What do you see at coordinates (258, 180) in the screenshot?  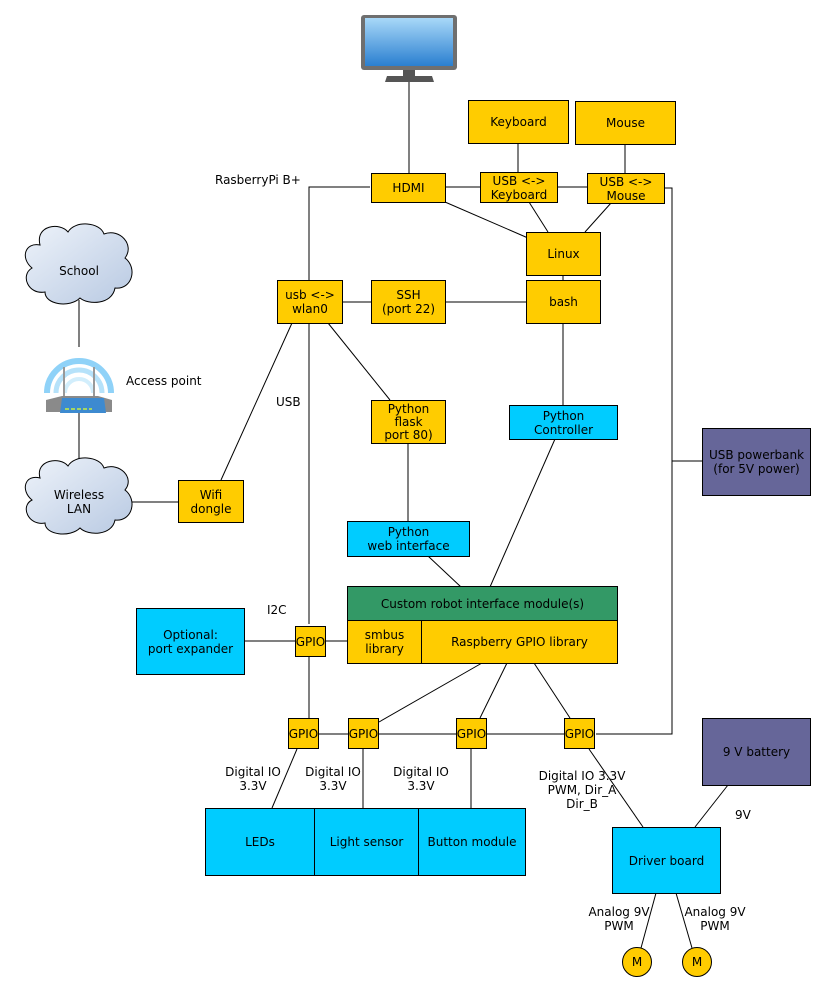 I see `pi-title: RasberryPi B+` at bounding box center [258, 180].